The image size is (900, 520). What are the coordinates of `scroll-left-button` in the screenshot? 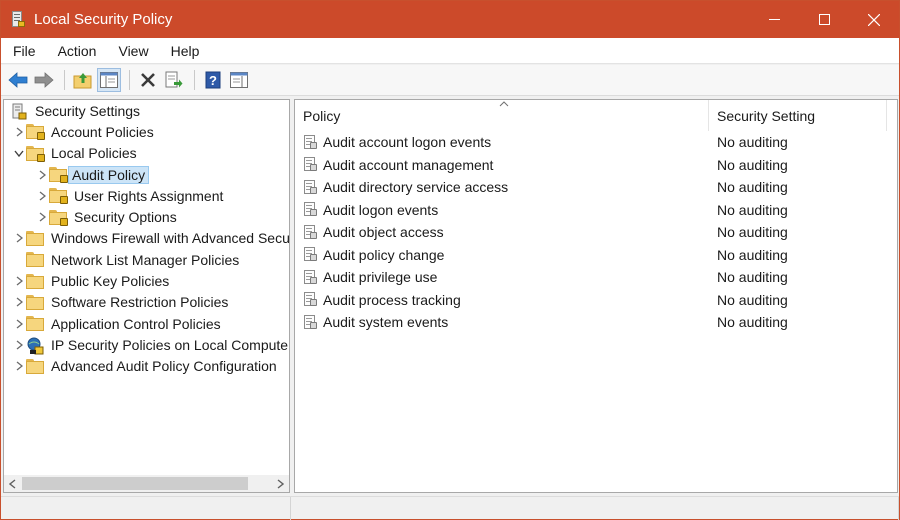 It's located at (12, 483).